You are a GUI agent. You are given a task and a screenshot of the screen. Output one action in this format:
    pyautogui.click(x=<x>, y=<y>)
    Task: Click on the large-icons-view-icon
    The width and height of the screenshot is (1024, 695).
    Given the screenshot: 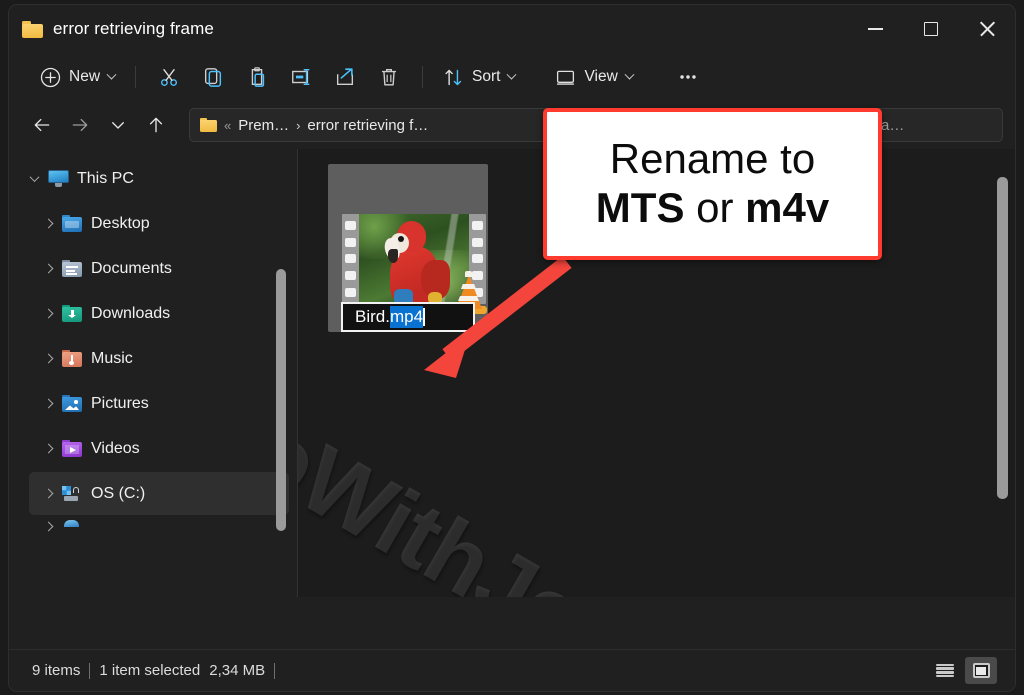 What is the action you would take?
    pyautogui.click(x=981, y=670)
    